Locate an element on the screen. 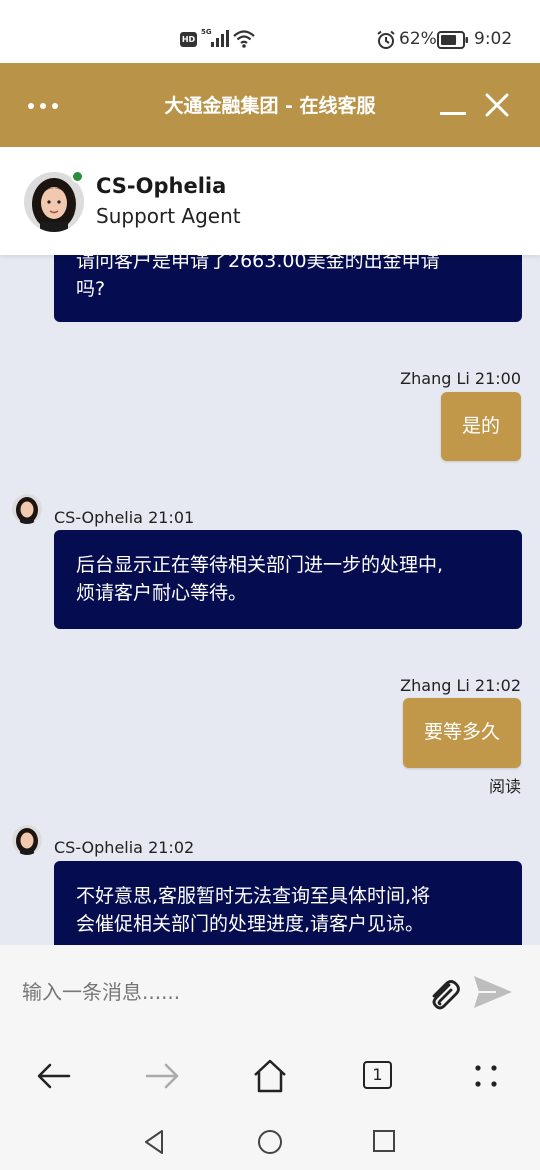 Image resolution: width=540 pixels, height=1170 pixels. alarm-icon is located at coordinates (386, 39).